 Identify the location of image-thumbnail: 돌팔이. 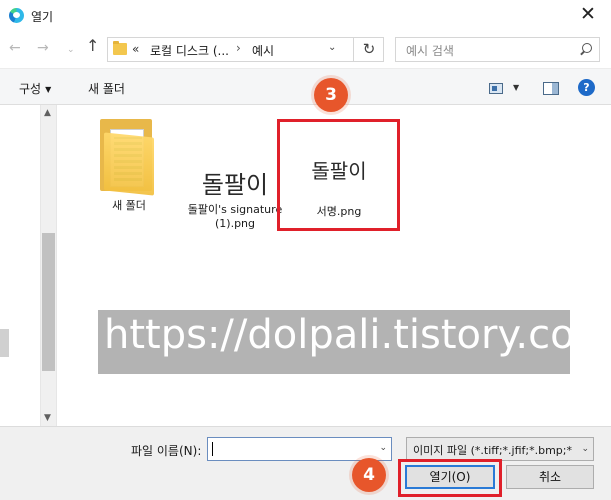
(235, 179).